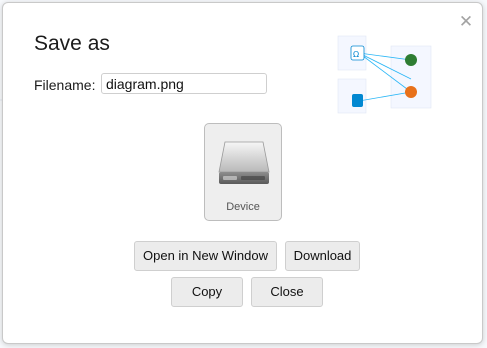 Image resolution: width=487 pixels, height=348 pixels. What do you see at coordinates (357, 100) in the screenshot?
I see `preview-node-database` at bounding box center [357, 100].